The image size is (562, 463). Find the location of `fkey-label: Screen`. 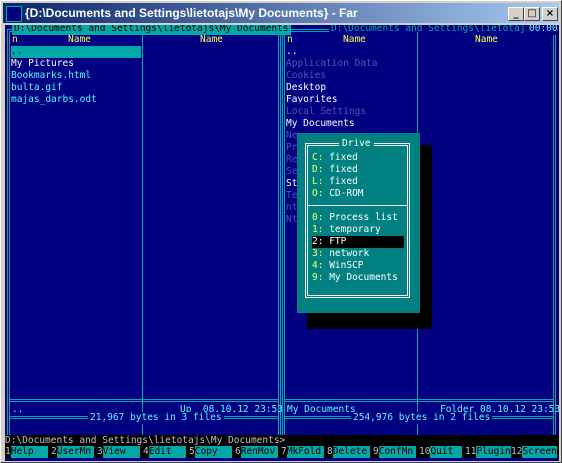

fkey-label: Screen is located at coordinates (539, 452).